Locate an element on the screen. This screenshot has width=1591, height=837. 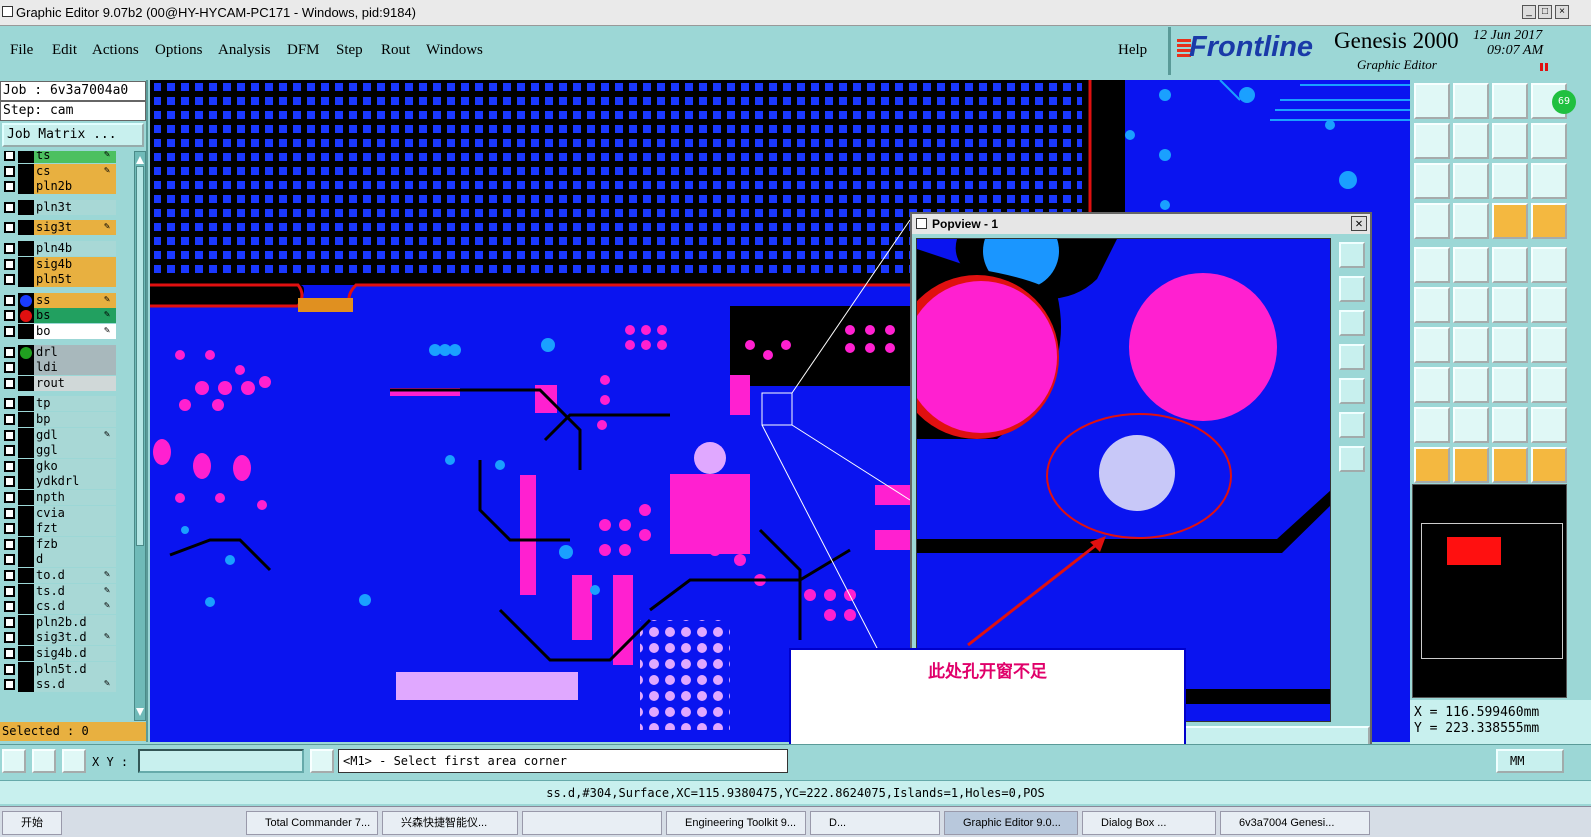
layer-row-ggl: ggl is located at coordinates (67, 451).